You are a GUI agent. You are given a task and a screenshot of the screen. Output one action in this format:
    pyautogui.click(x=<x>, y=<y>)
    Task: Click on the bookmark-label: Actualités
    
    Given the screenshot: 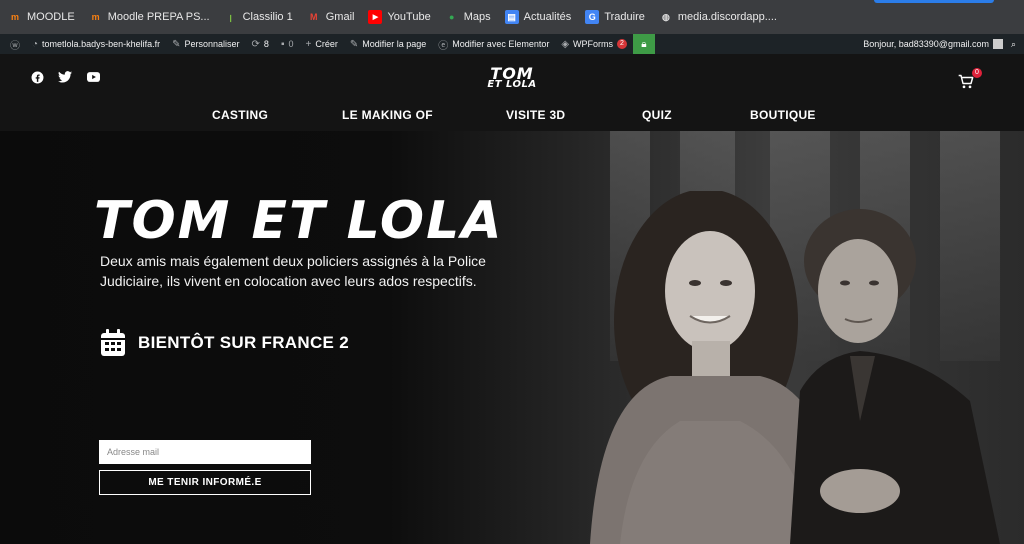 What is the action you would take?
    pyautogui.click(x=547, y=17)
    